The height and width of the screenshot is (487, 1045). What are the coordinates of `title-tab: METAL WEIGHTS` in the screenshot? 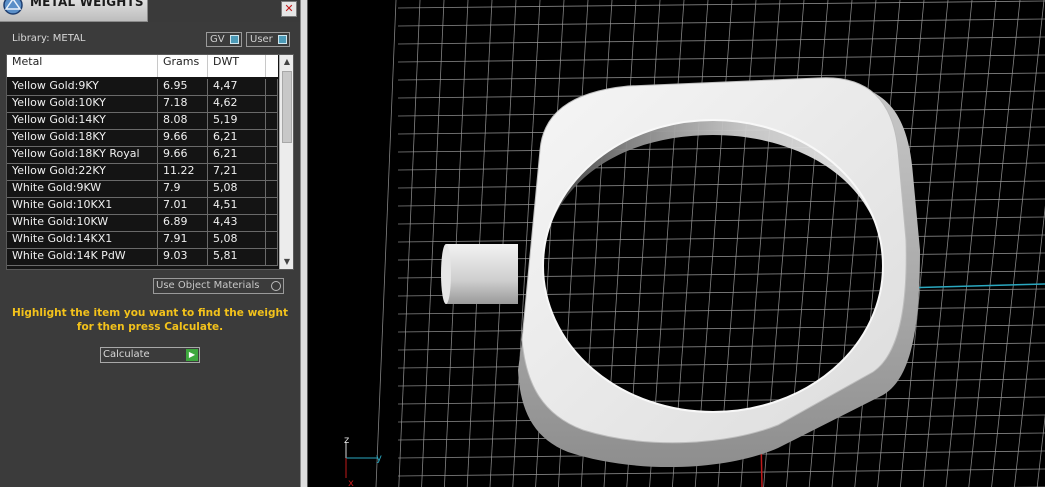 It's located at (74, 11).